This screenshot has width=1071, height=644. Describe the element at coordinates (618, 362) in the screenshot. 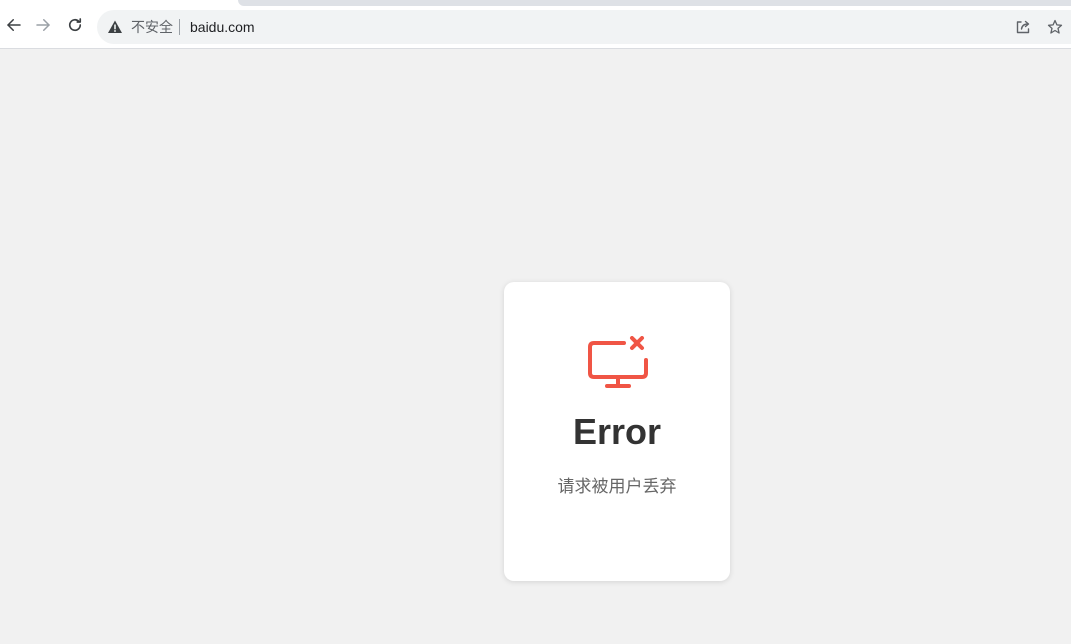

I see `monitor-error-icon` at that location.